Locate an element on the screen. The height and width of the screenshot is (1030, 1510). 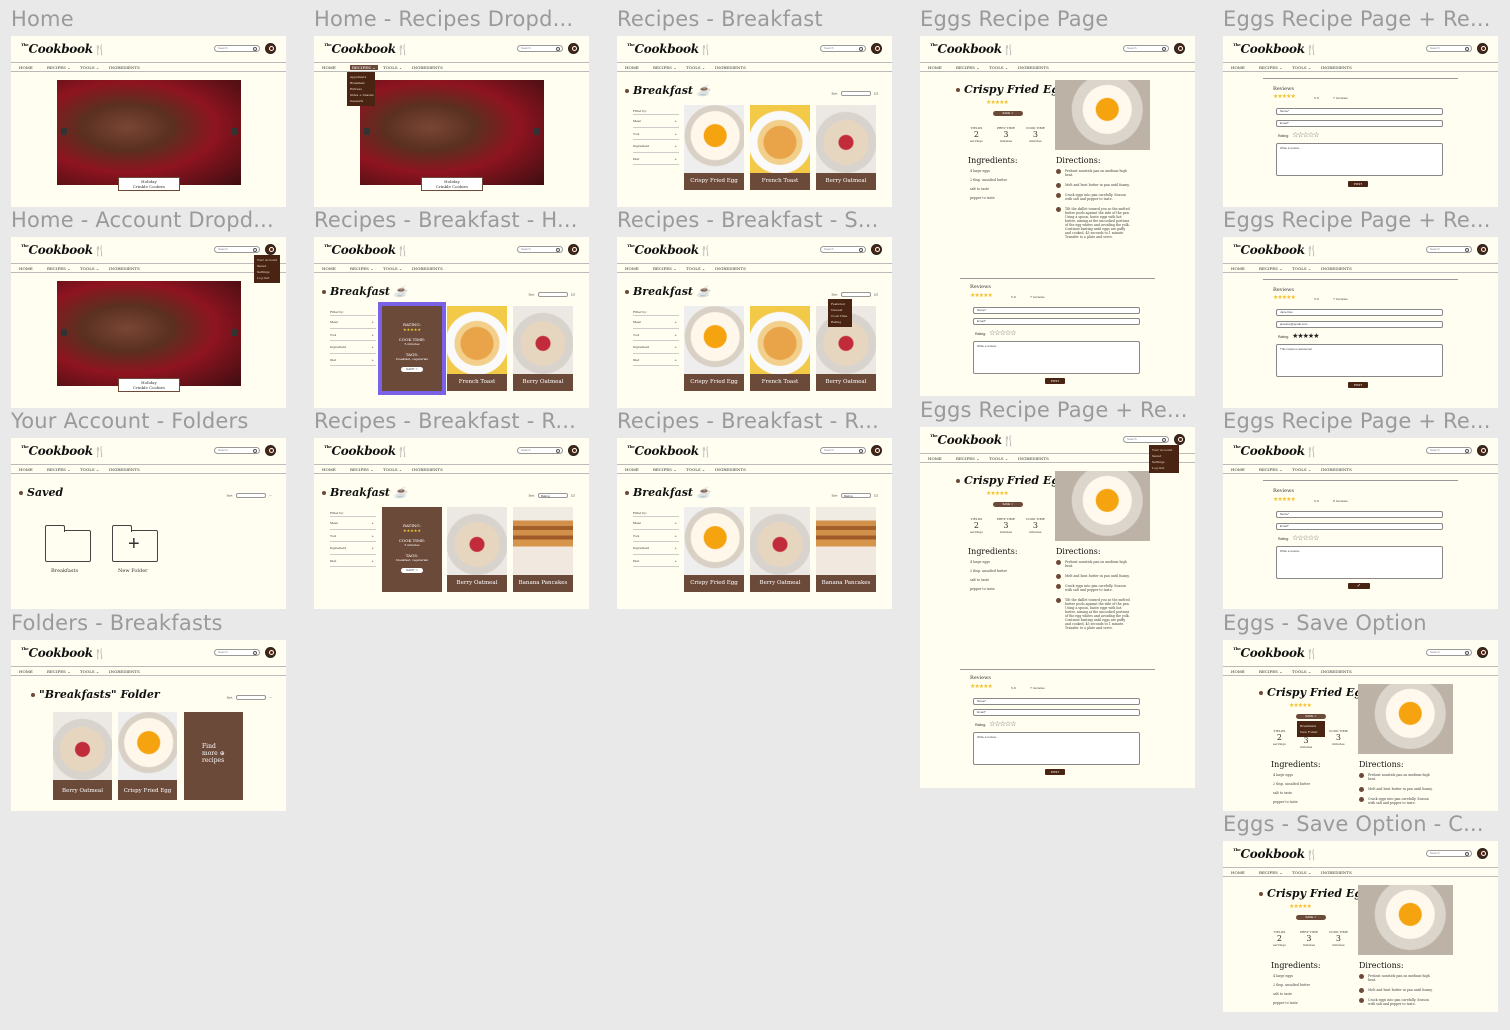
dropdown-item: Log Out is located at coordinates (1164, 468).